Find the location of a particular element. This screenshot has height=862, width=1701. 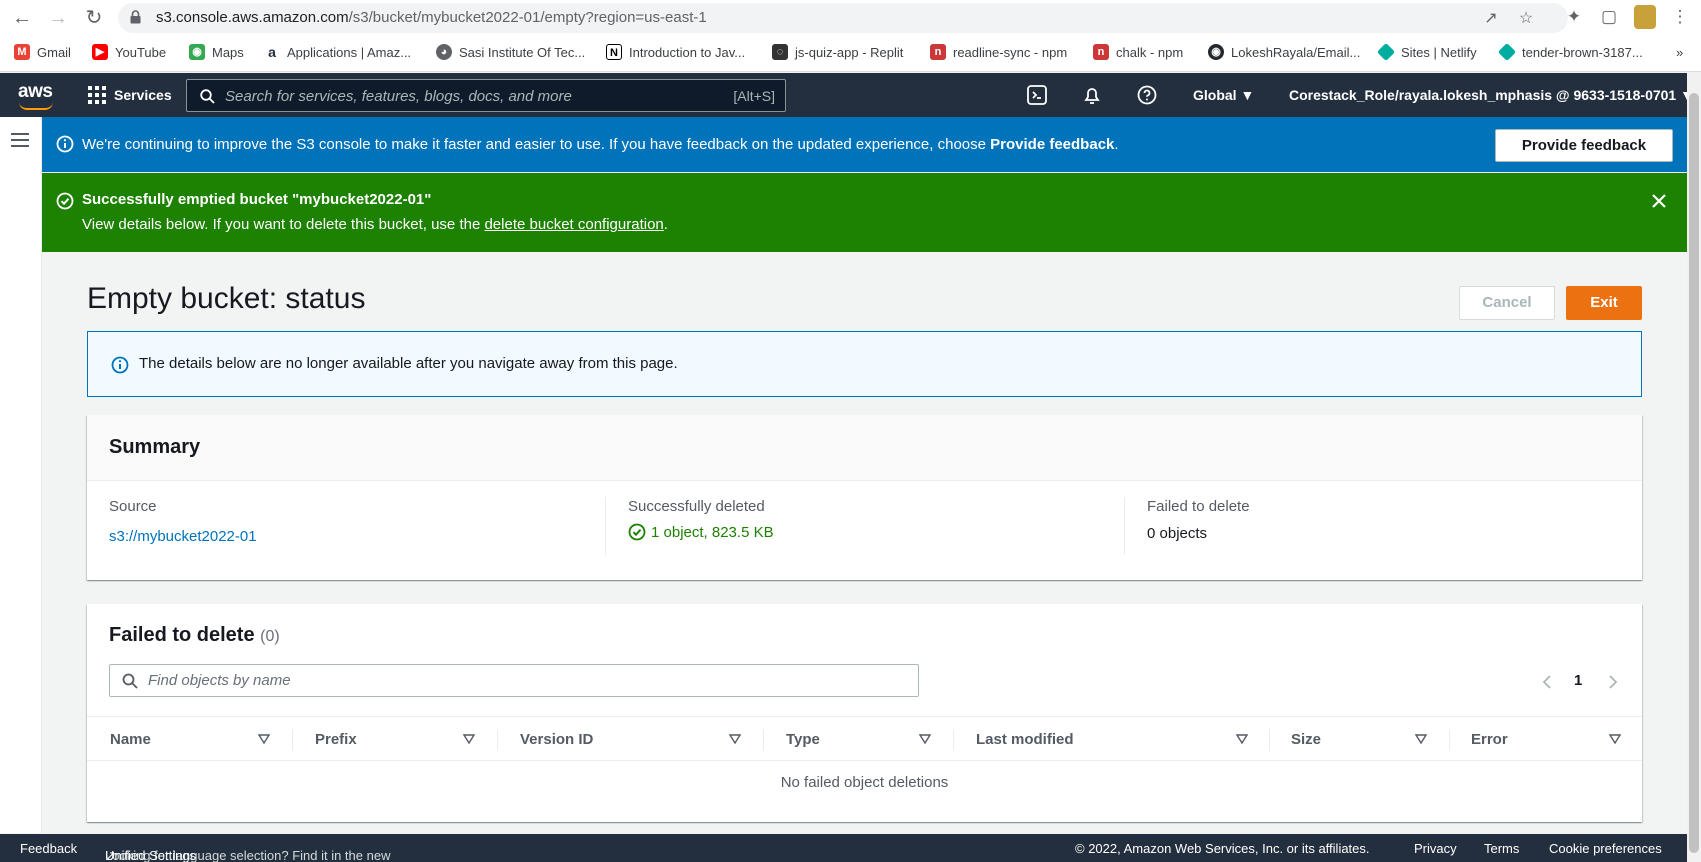

info-bold: Provide feedback is located at coordinates (1052, 144).